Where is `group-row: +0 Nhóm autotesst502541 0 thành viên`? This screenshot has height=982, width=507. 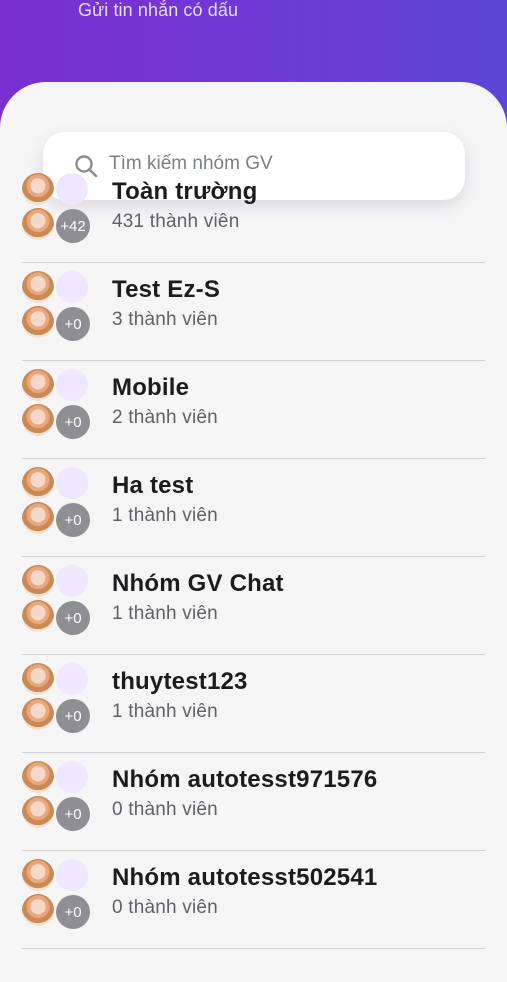
group-row: +0 Nhóm autotesst502541 0 thành viên is located at coordinates (253, 900).